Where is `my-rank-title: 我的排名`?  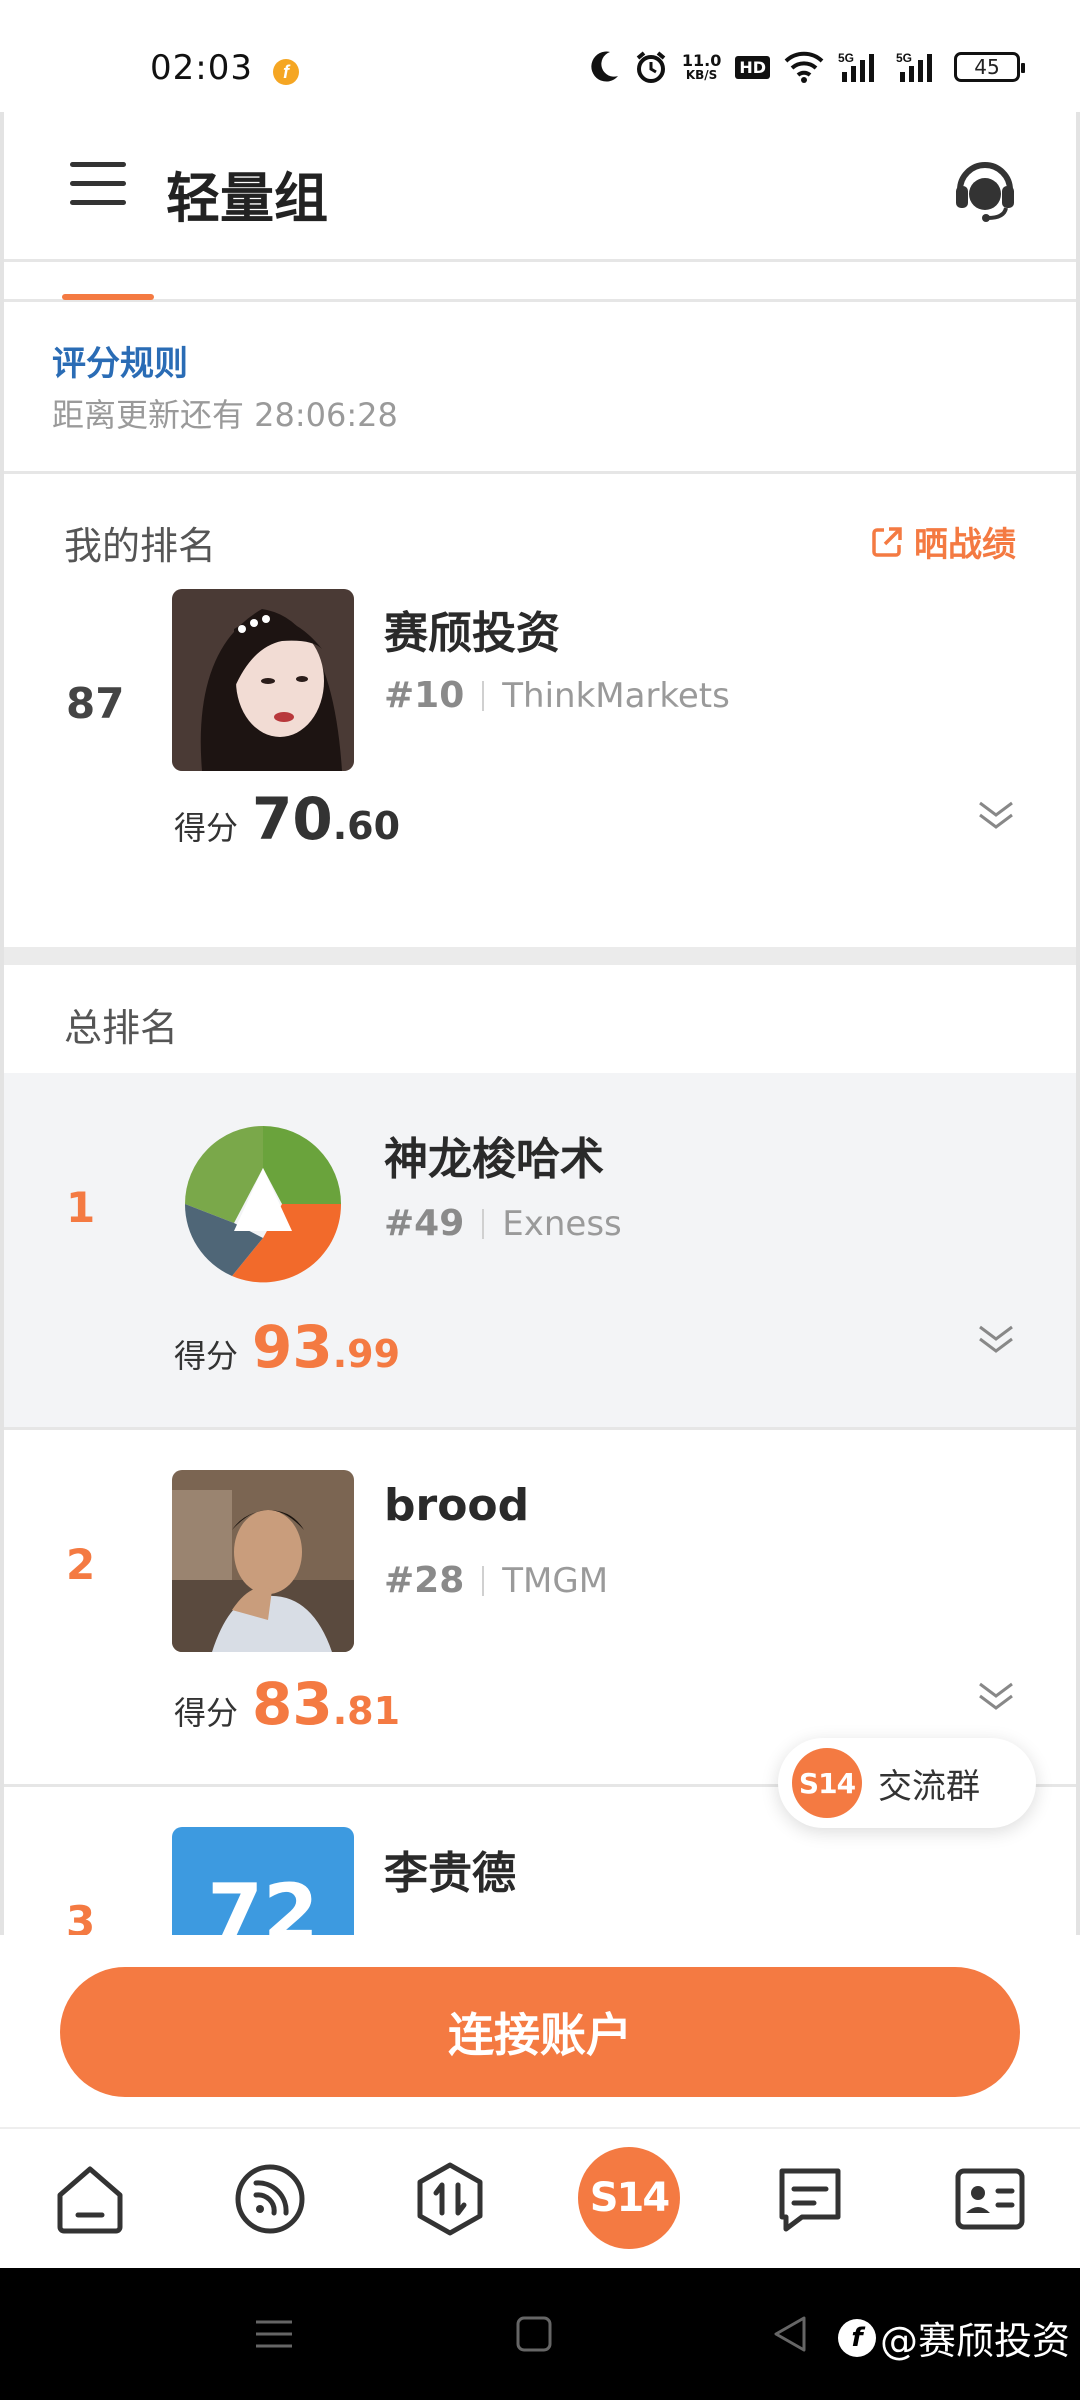 my-rank-title: 我的排名 is located at coordinates (140, 546).